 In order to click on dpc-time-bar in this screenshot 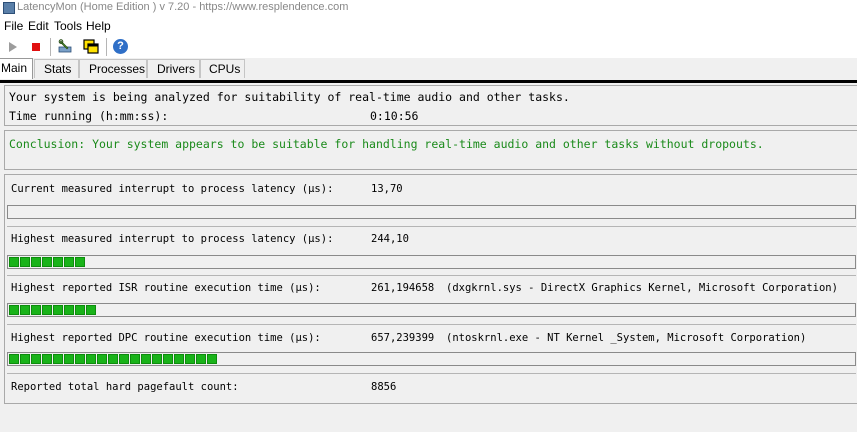, I will do `click(431, 359)`.